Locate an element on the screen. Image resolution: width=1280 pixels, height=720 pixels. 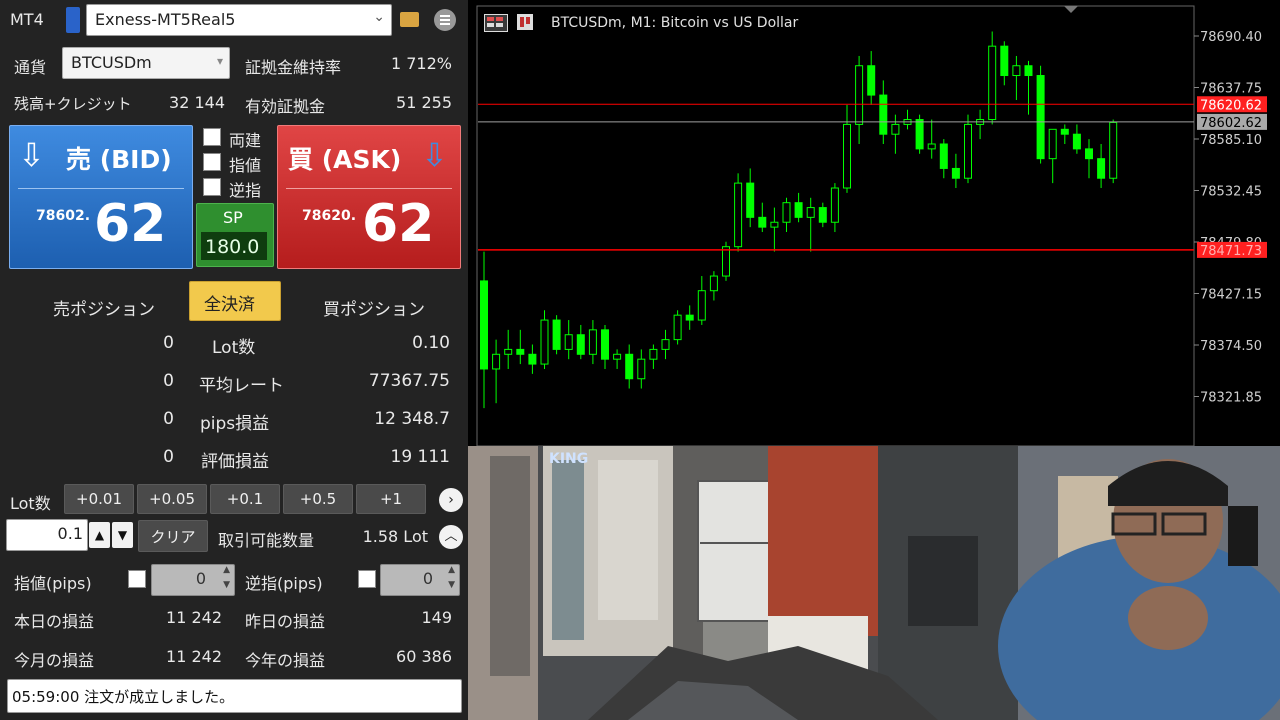
stop-pips-value: 0 is located at coordinates (427, 578).